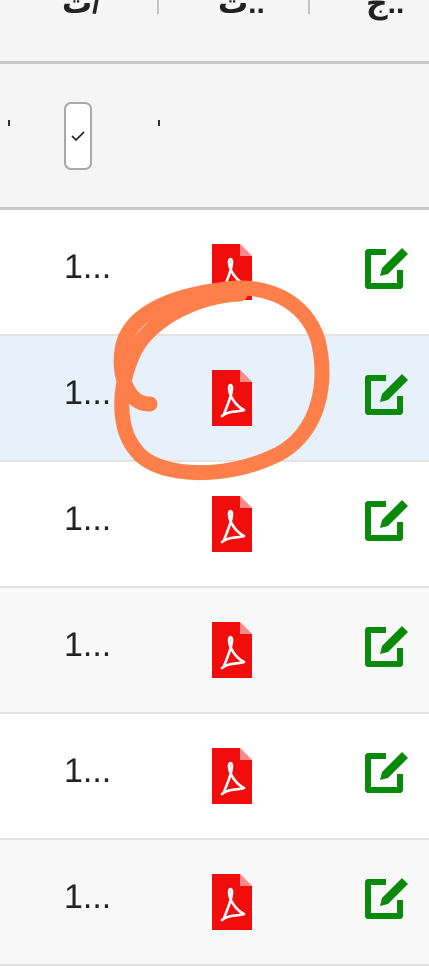 Image resolution: width=429 pixels, height=966 pixels. Describe the element at coordinates (241, 10) in the screenshot. I see `column-header-2: ت..` at that location.